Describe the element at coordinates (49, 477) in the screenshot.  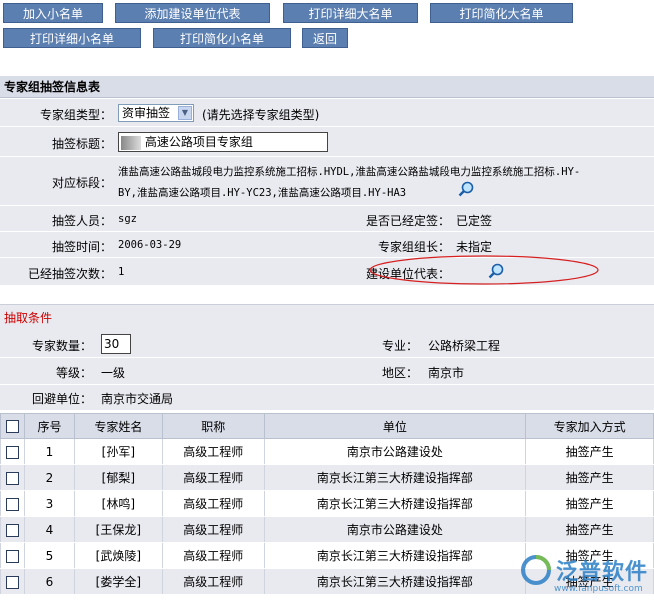
I see `cell-no: 2` at that location.